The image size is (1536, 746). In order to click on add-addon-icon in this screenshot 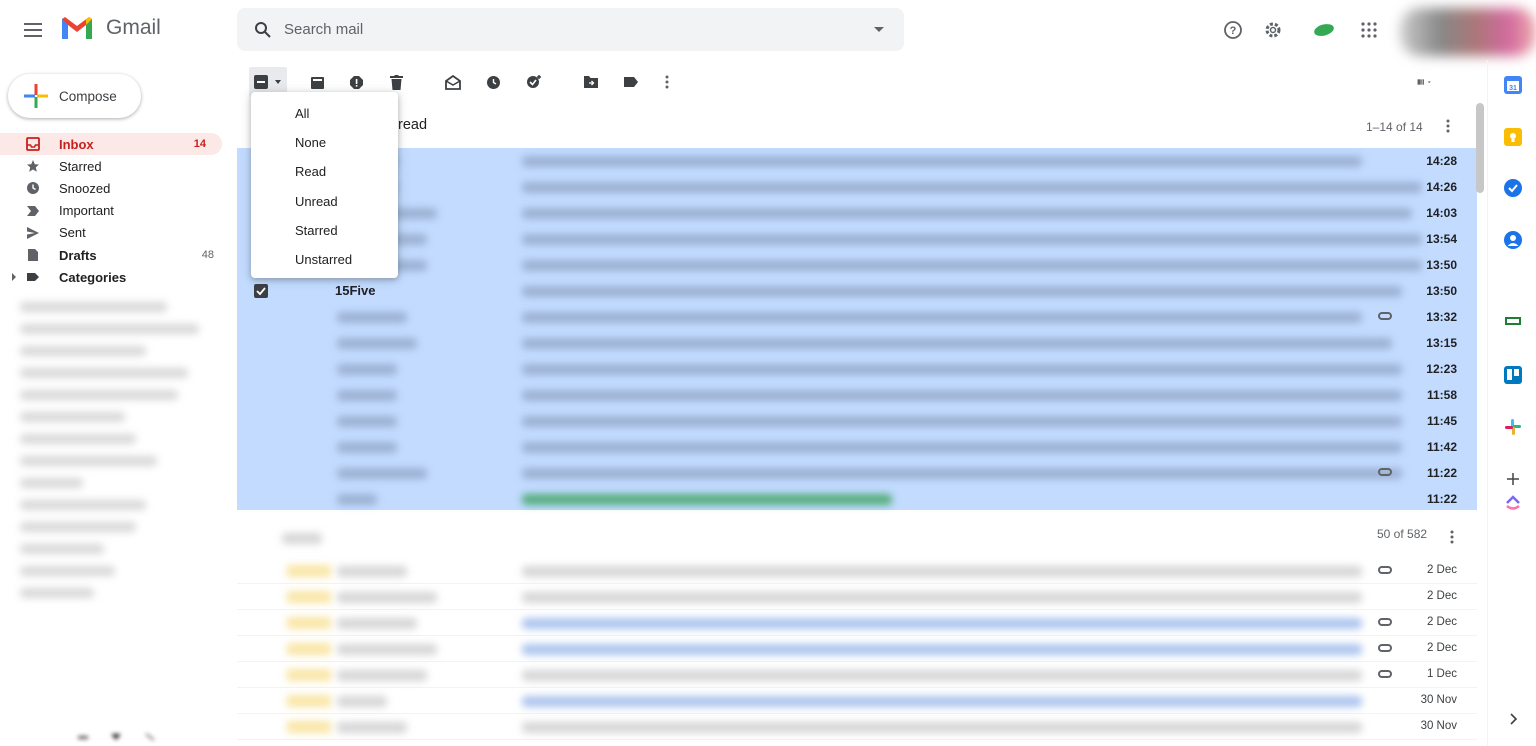, I will do `click(1513, 479)`.